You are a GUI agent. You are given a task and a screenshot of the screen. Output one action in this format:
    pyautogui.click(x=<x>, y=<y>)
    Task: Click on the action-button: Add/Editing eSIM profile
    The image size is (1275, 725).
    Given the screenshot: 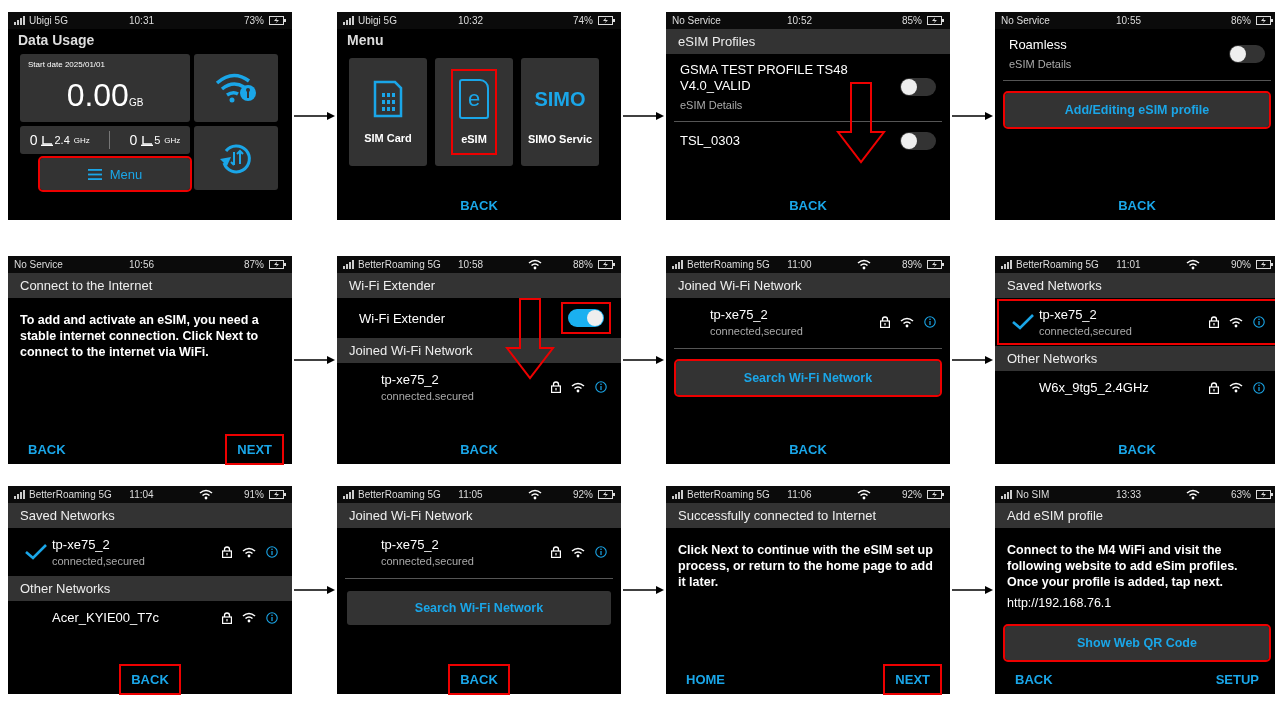 What is the action you would take?
    pyautogui.click(x=1137, y=110)
    